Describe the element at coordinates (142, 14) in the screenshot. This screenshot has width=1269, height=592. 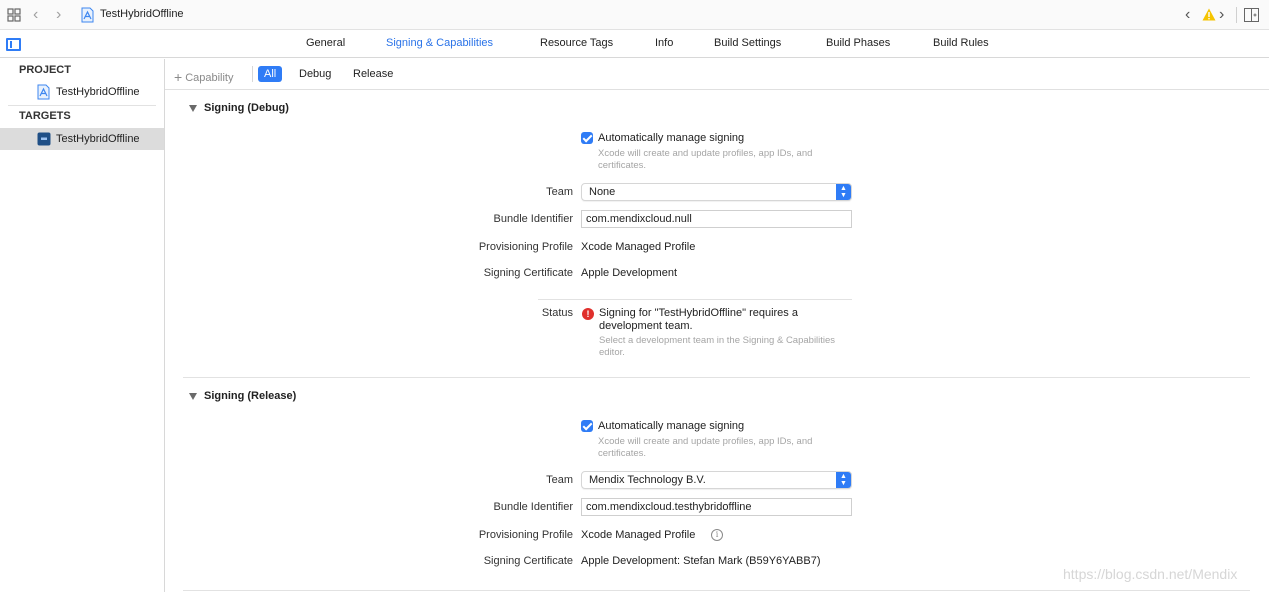
I see `window-title: TestHybridOffline` at that location.